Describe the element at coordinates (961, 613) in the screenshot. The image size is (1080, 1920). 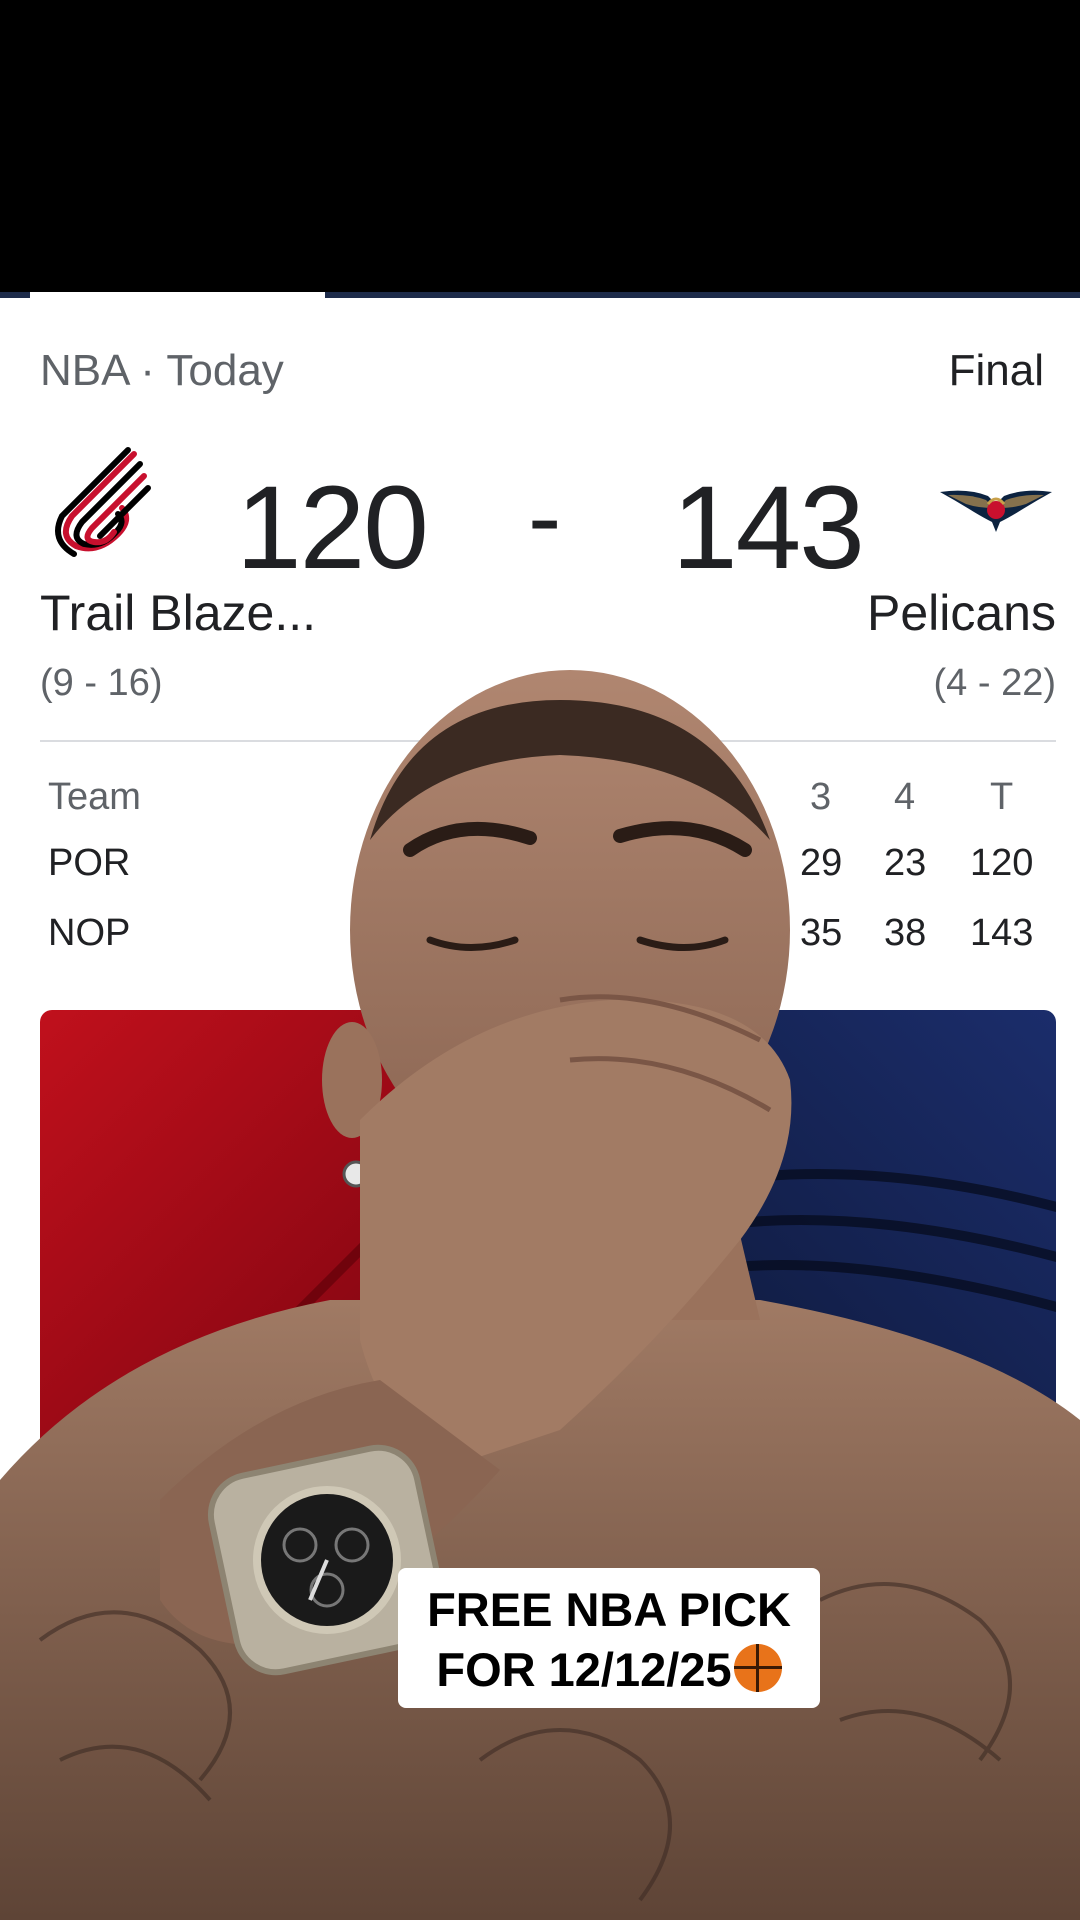
I see `away-team-name: Pelicans` at that location.